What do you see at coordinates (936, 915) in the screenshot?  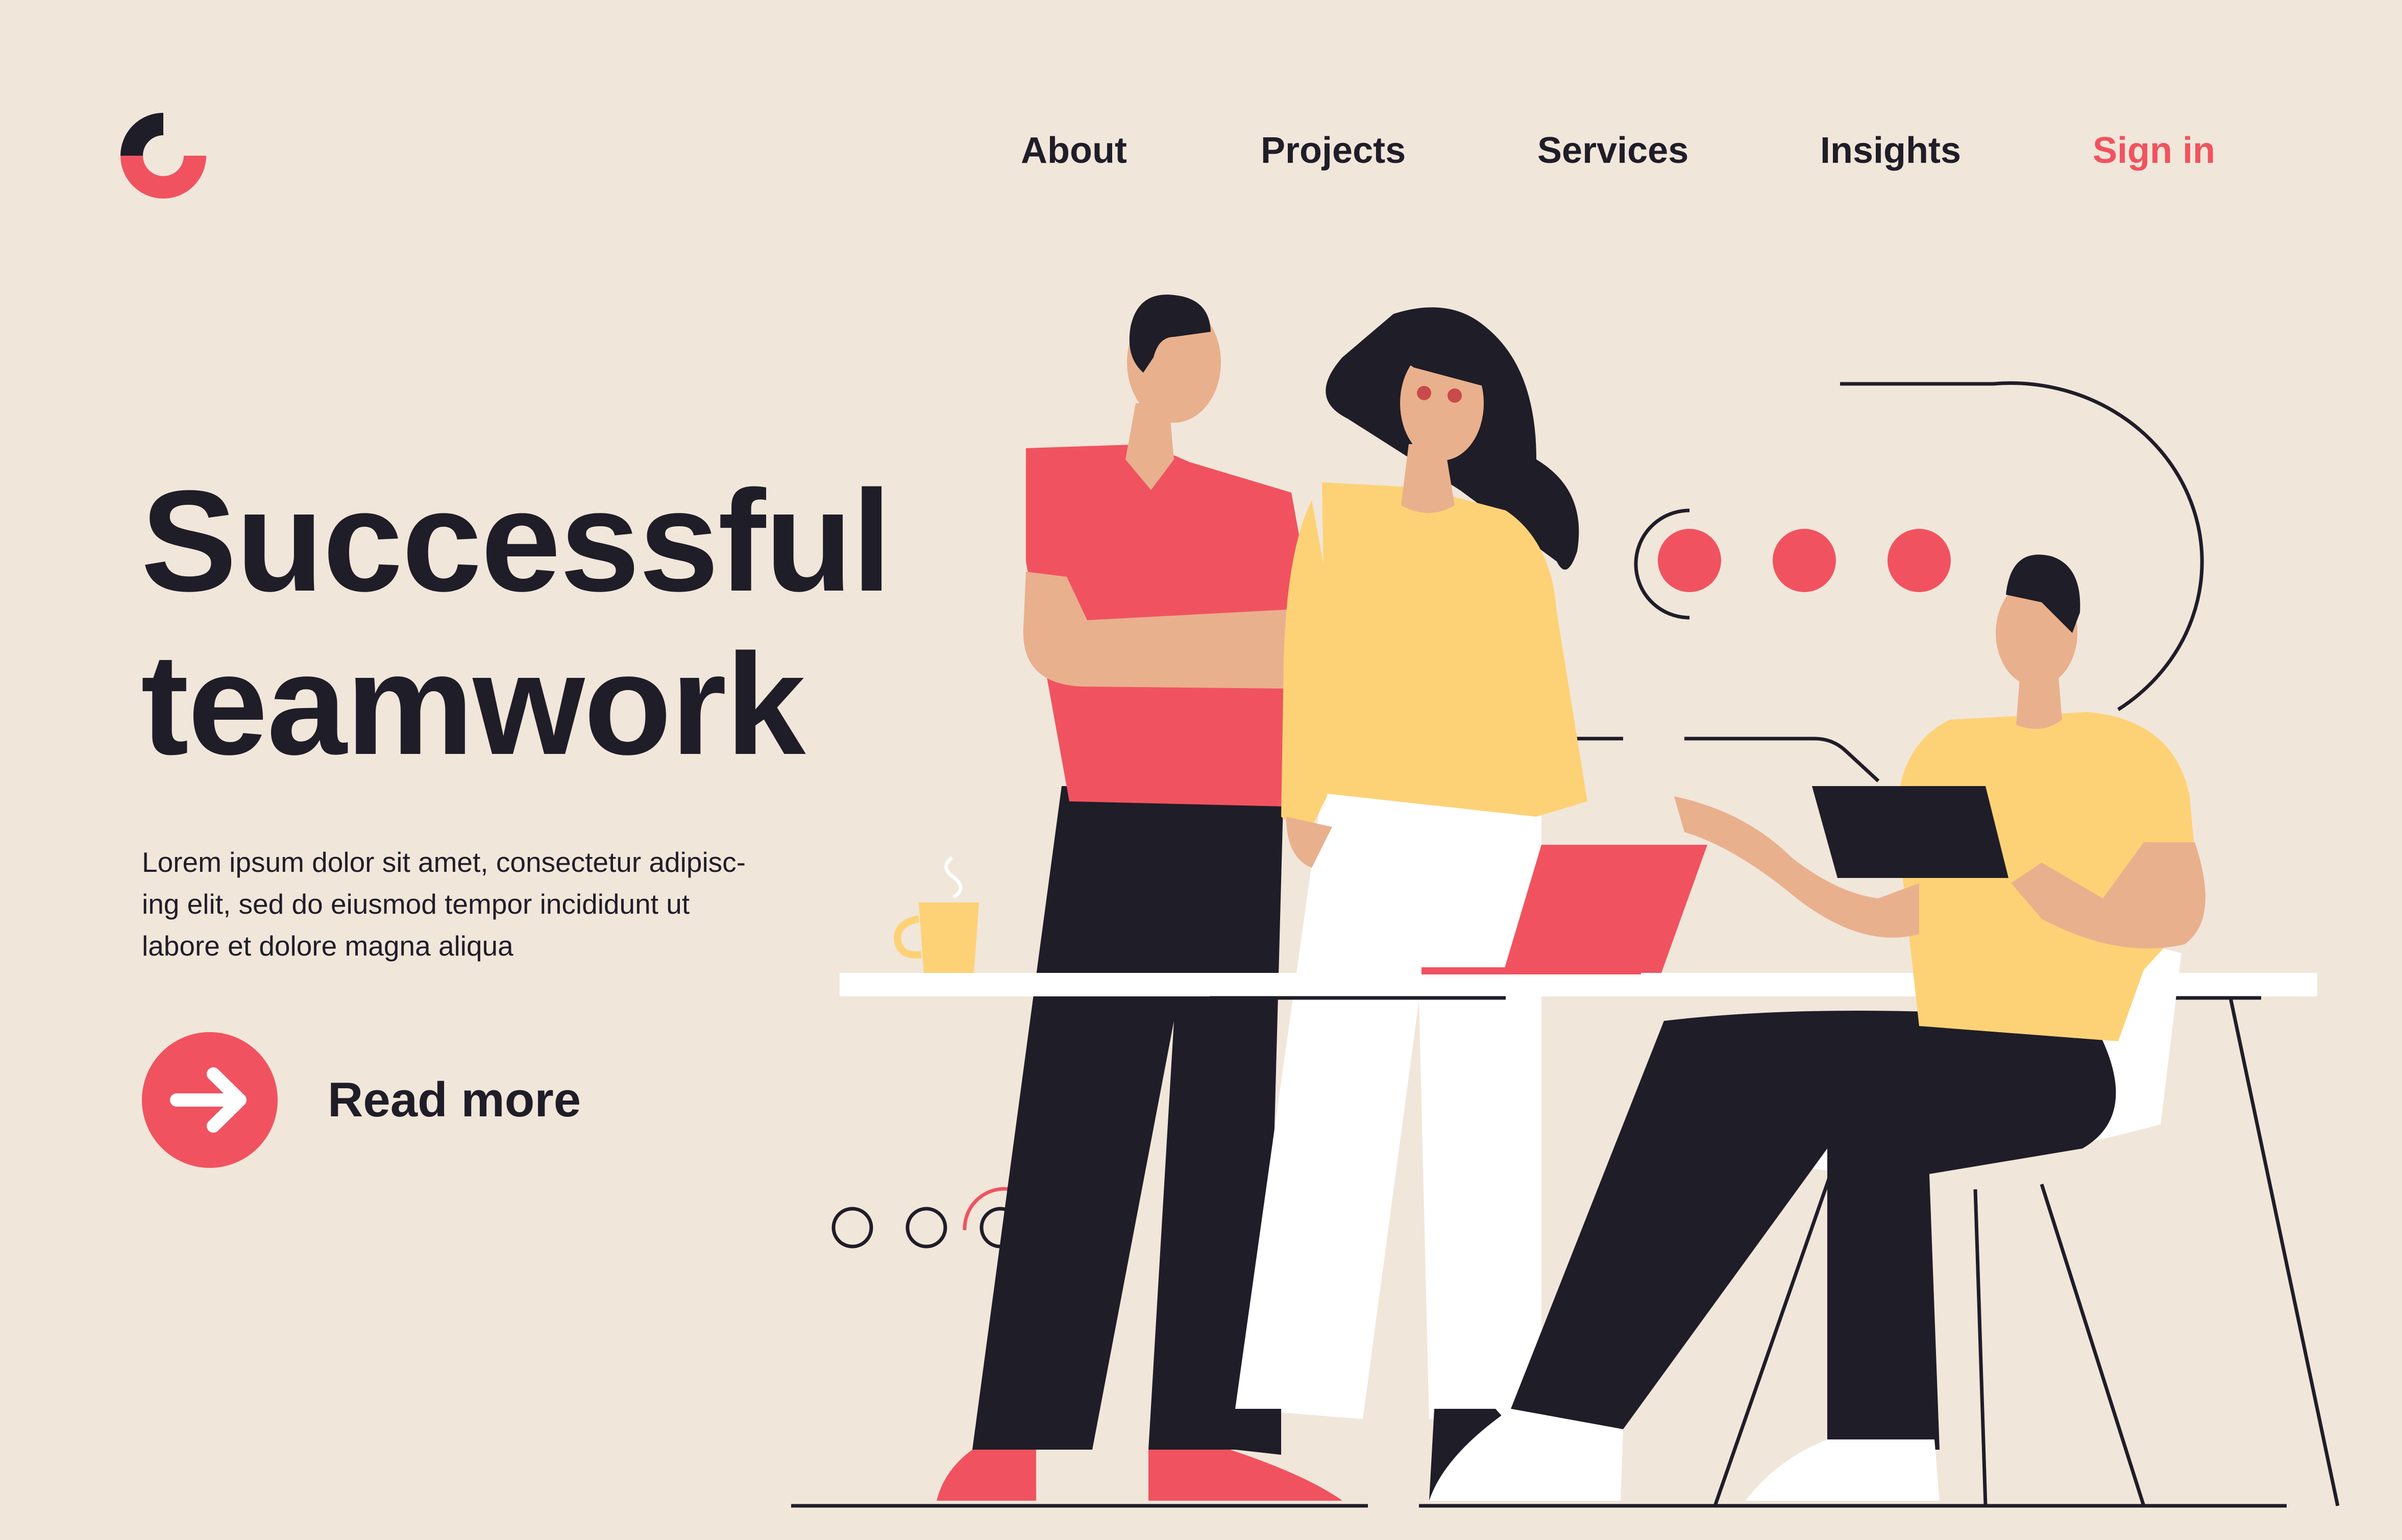 I see `coffee-cup` at bounding box center [936, 915].